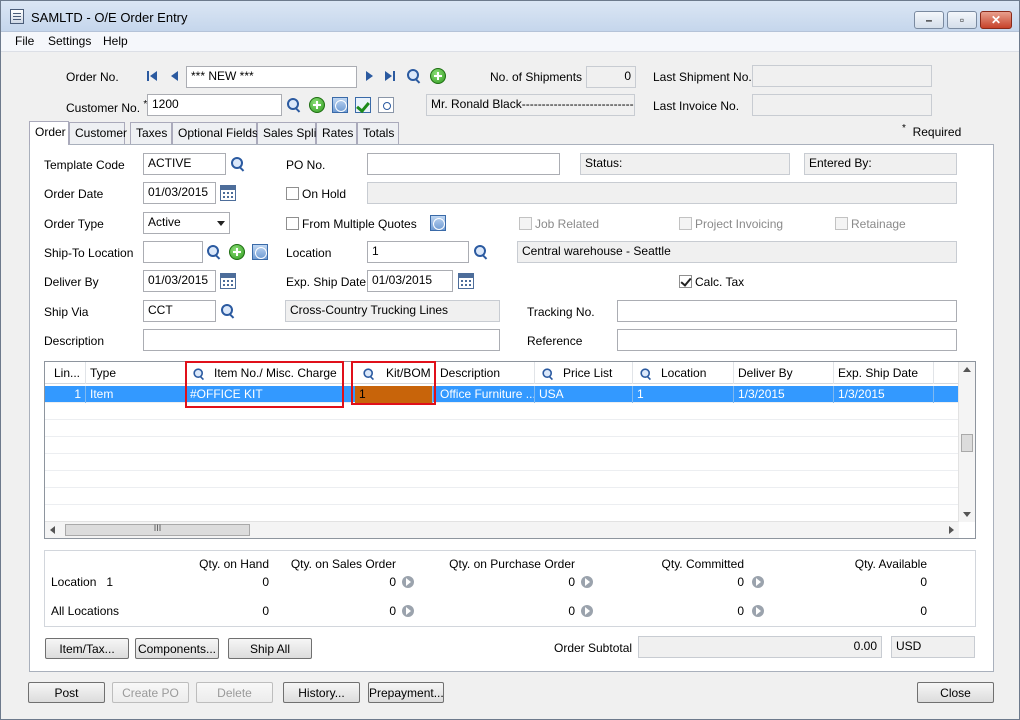 The image size is (1020, 720). What do you see at coordinates (214, 252) in the screenshot?
I see `ship-to-finder-search-icon` at bounding box center [214, 252].